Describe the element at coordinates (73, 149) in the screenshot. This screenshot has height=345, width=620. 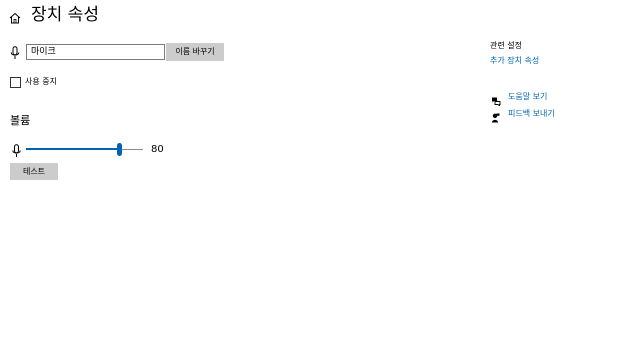
I see `slider-track-fill` at that location.